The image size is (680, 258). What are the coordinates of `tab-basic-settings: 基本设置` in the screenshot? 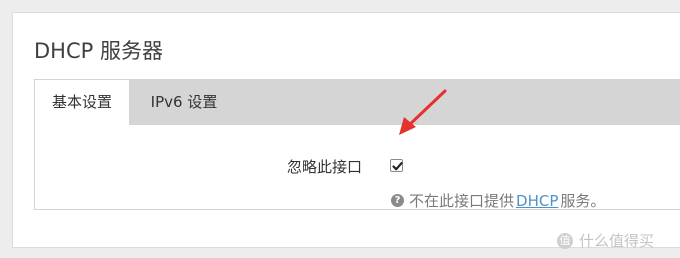 It's located at (82, 103).